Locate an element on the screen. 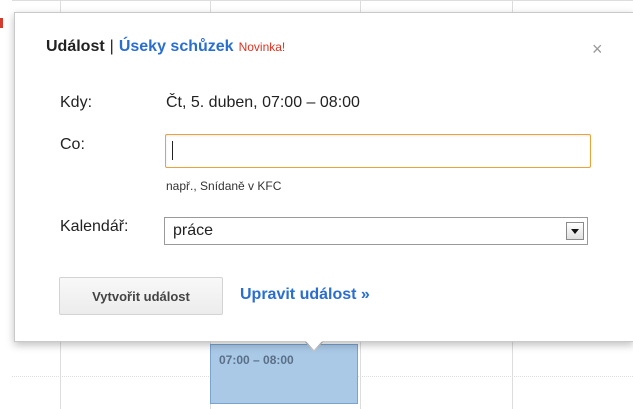 Image resolution: width=633 pixels, height=409 pixels. chevron-down-icon is located at coordinates (575, 231).